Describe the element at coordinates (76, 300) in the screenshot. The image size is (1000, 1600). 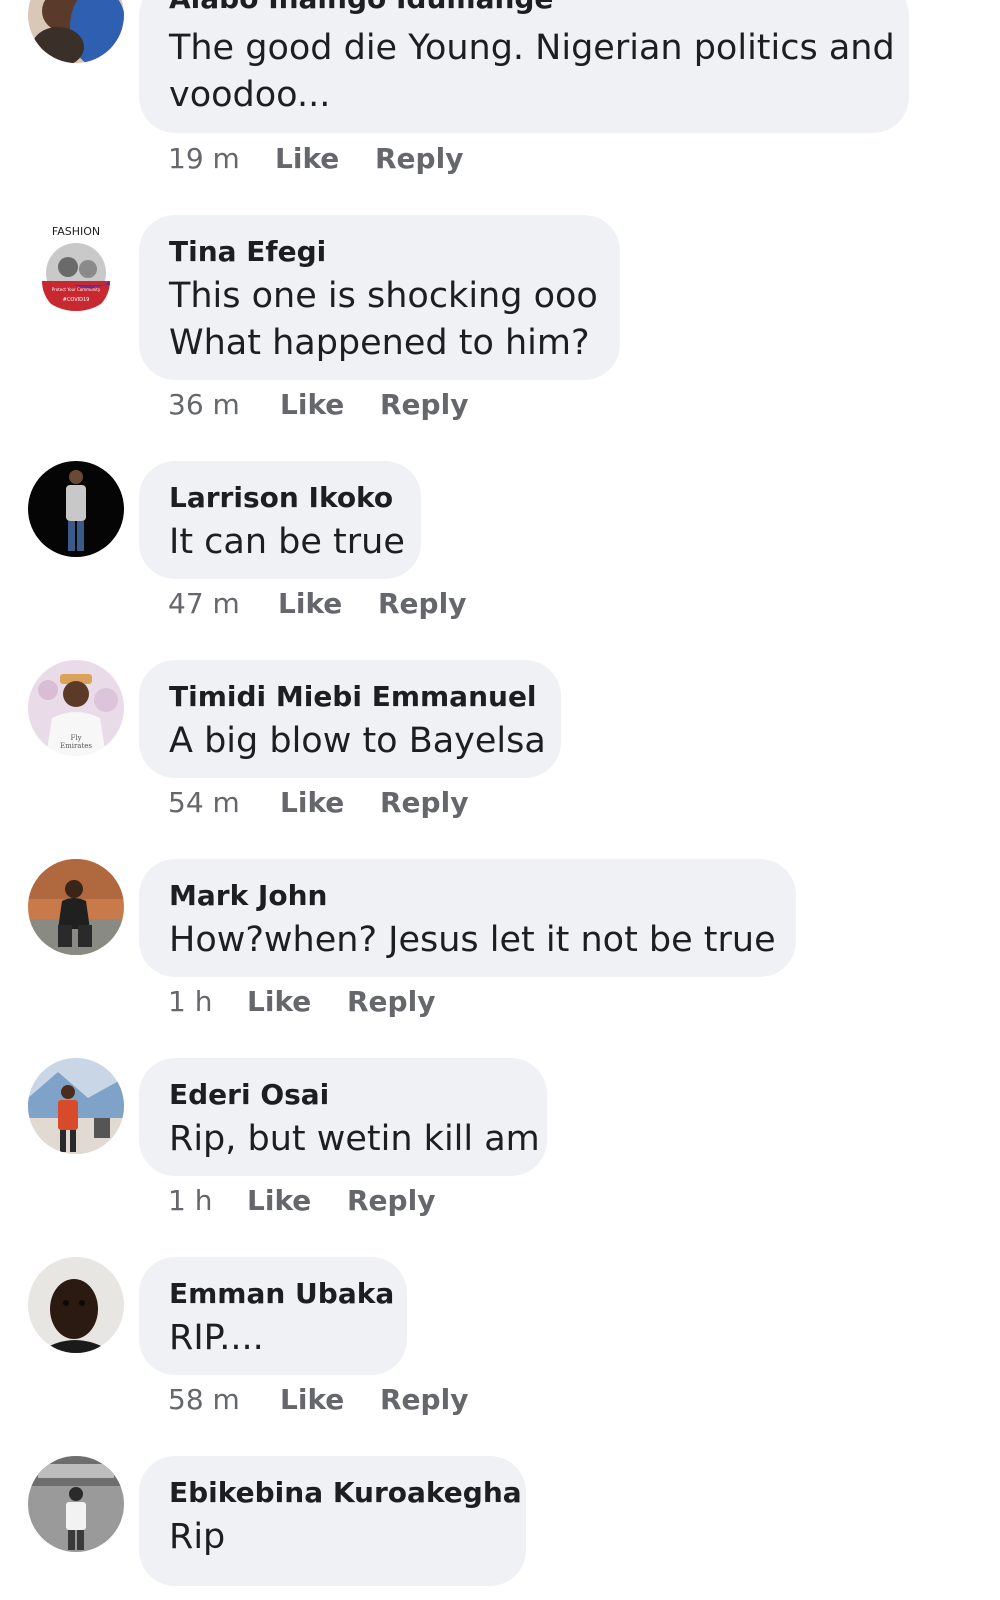
I see `avatar-badge-text: #COVID19` at that location.